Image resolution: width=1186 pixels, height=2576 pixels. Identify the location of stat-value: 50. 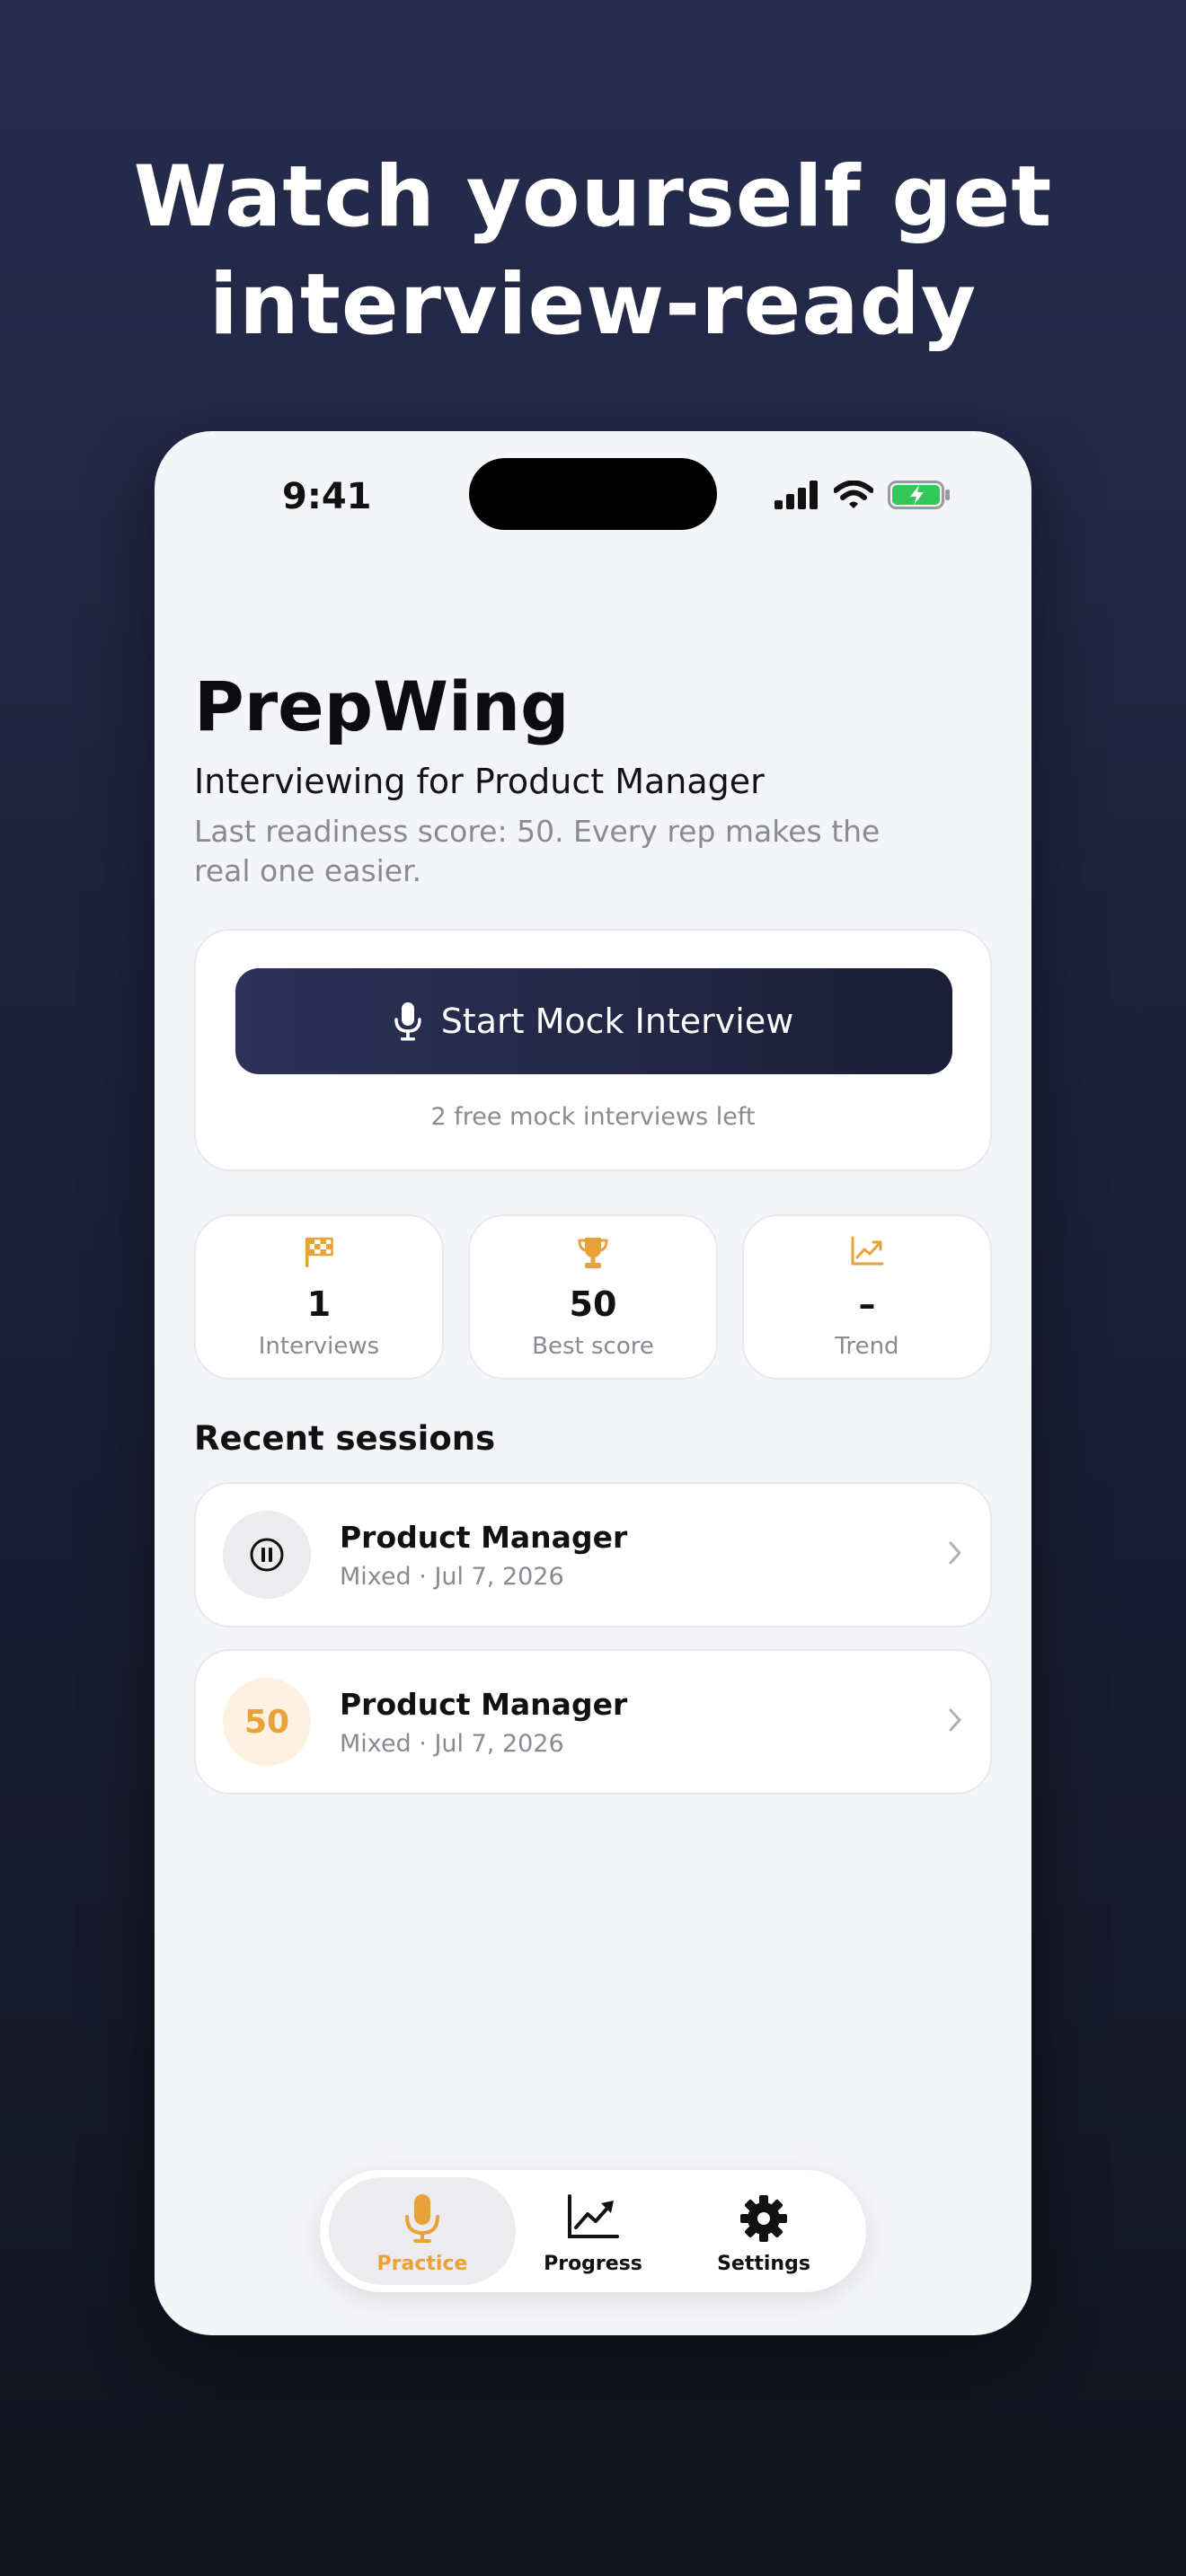
(593, 1304).